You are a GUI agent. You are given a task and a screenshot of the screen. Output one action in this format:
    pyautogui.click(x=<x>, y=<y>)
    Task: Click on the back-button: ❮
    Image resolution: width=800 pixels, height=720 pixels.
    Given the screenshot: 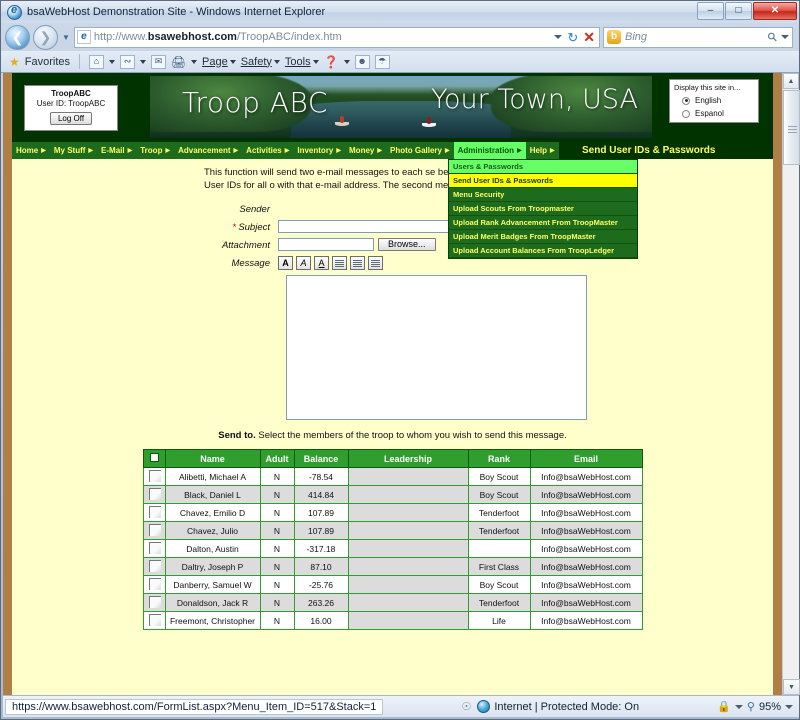 What is the action you would take?
    pyautogui.click(x=17, y=37)
    